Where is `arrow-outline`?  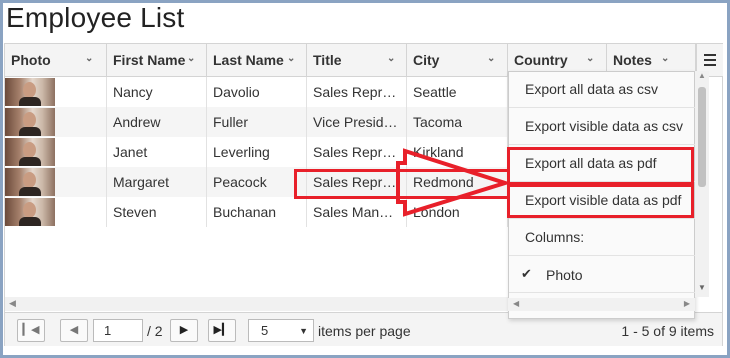 arrow-outline is located at coordinates (454, 182).